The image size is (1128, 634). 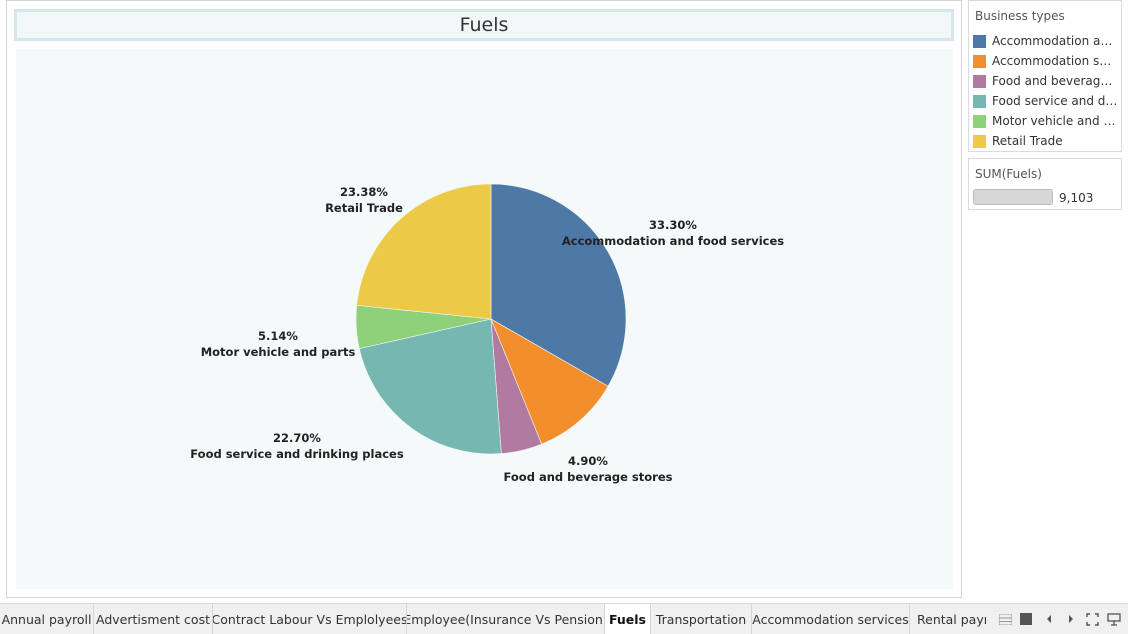 I want to click on pie-category-label: Accommodation and food services, so click(x=673, y=241).